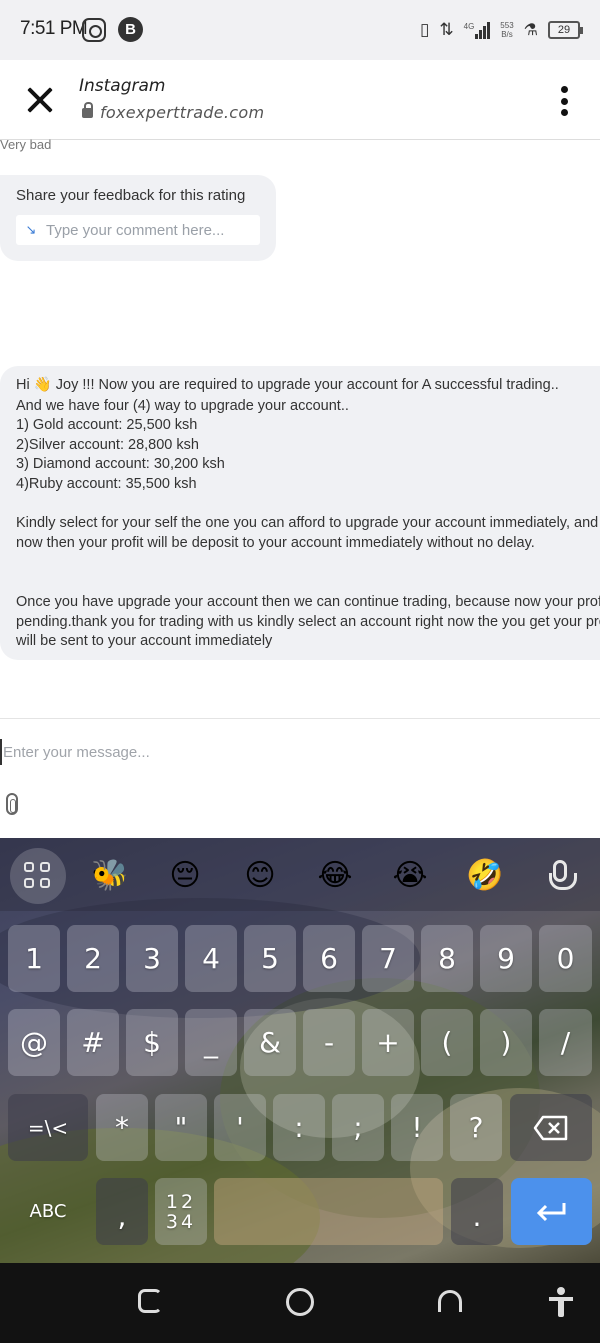 The image size is (600, 1343). I want to click on emoji-suggestion: 😂, so click(335, 876).